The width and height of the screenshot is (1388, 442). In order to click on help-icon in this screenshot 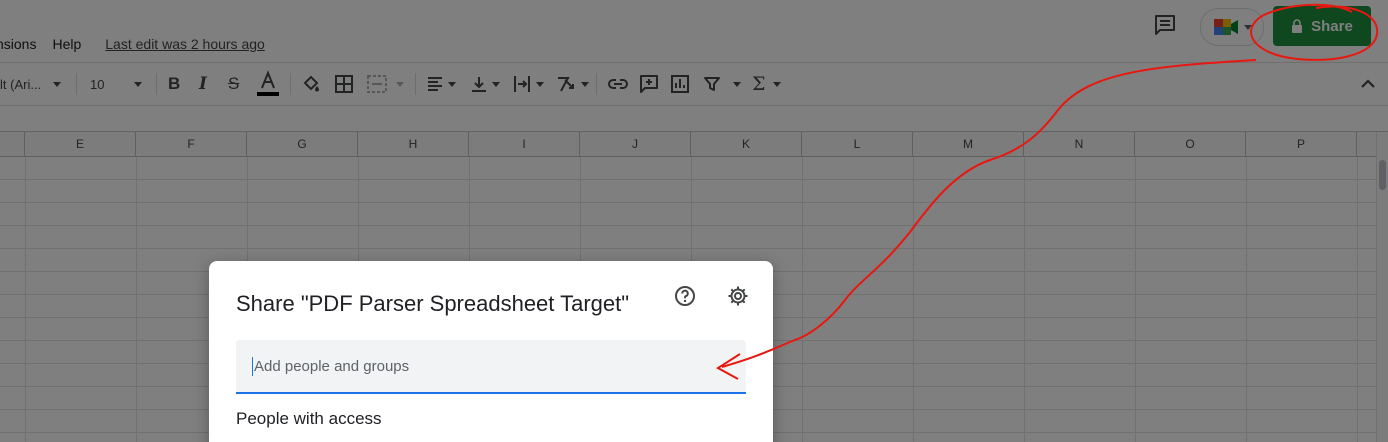, I will do `click(685, 296)`.